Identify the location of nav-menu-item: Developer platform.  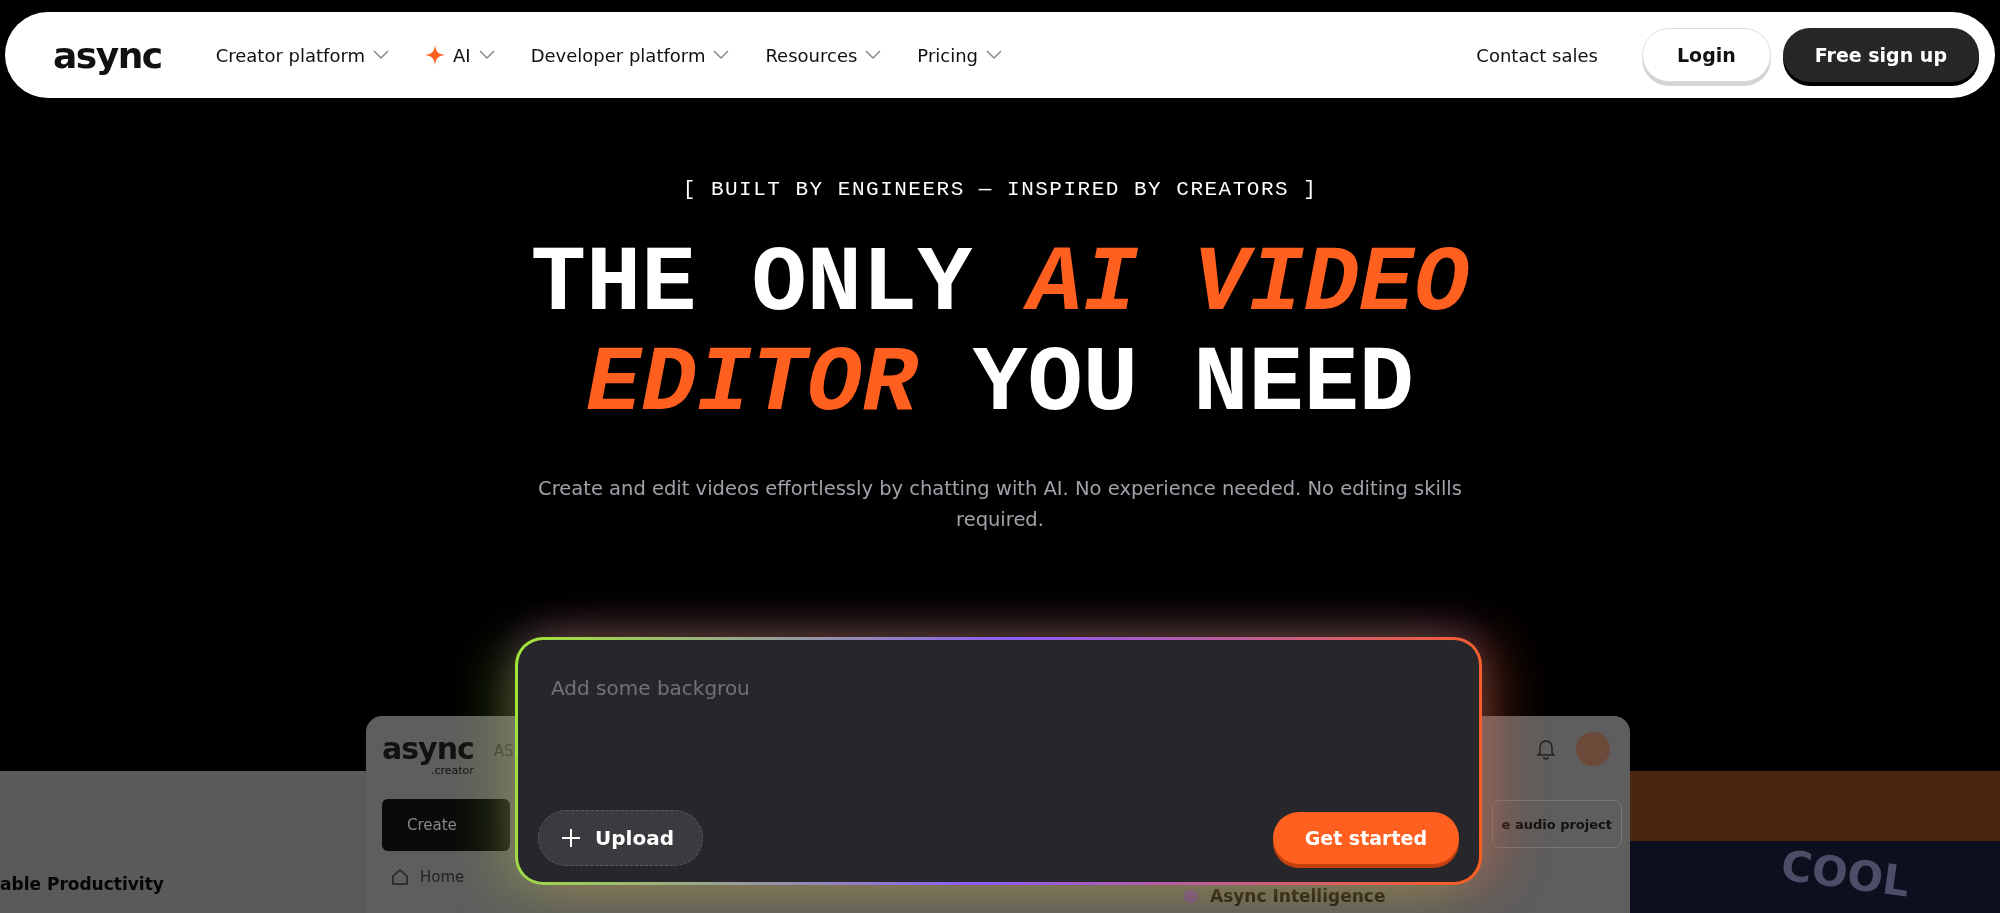
(630, 55).